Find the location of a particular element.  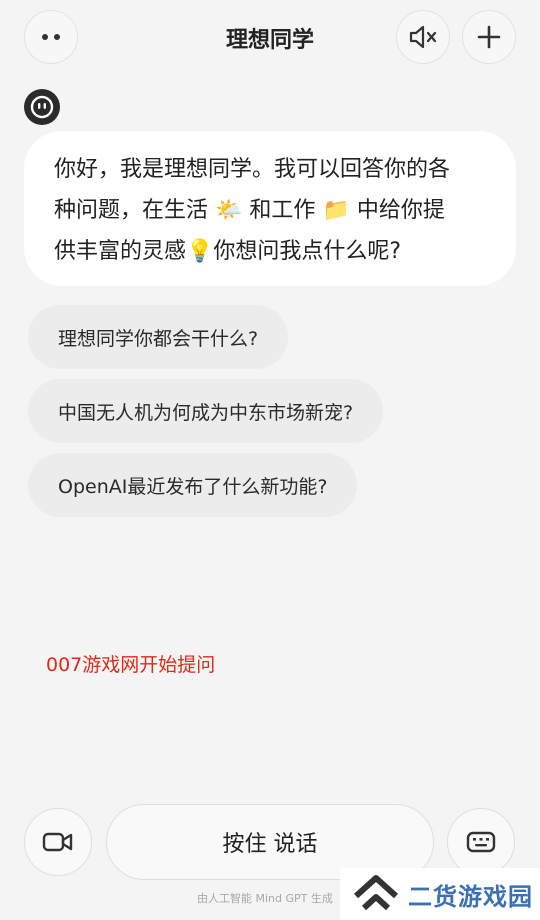

mute-button is located at coordinates (423, 37).